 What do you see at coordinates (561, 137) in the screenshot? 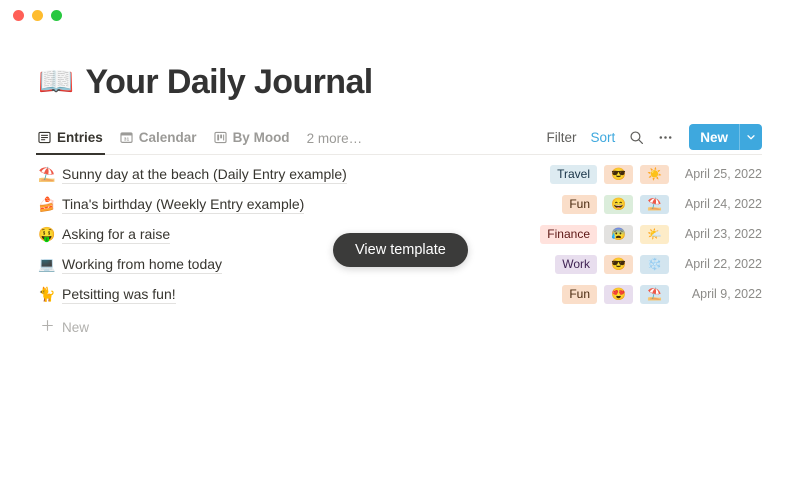
I see `filter-button: Filter` at bounding box center [561, 137].